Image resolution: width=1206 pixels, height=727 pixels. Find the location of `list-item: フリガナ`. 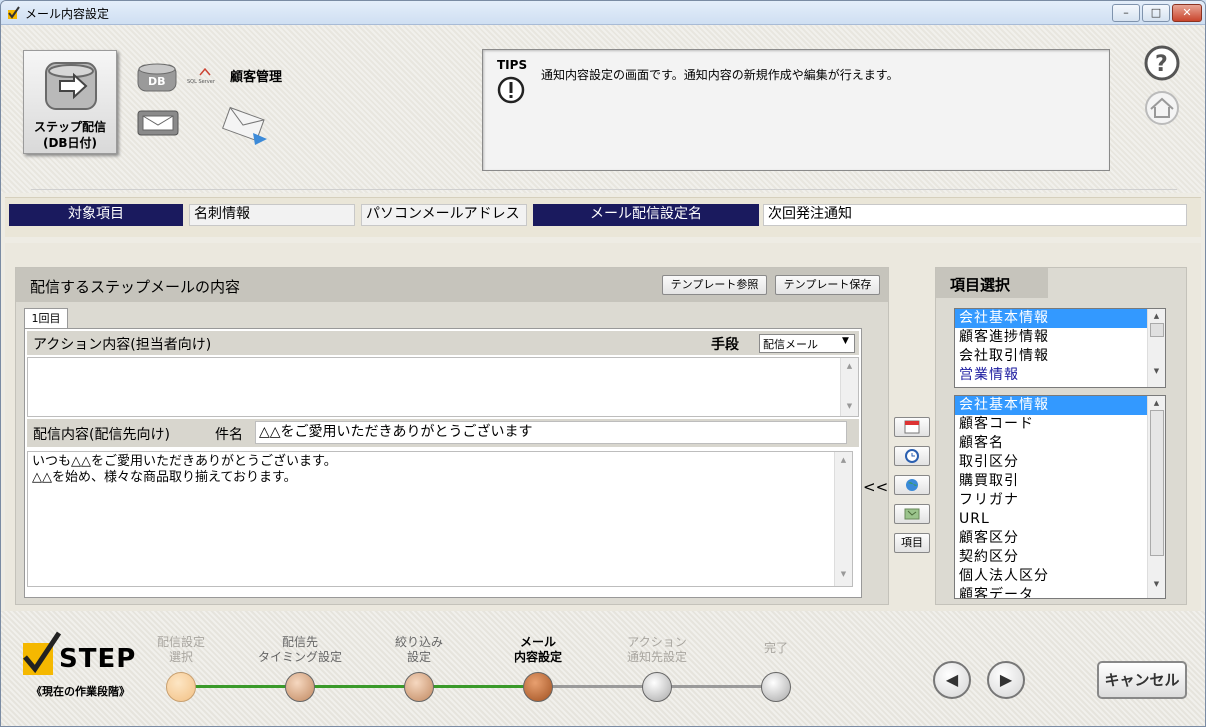

list-item: フリガナ is located at coordinates (1060, 500).